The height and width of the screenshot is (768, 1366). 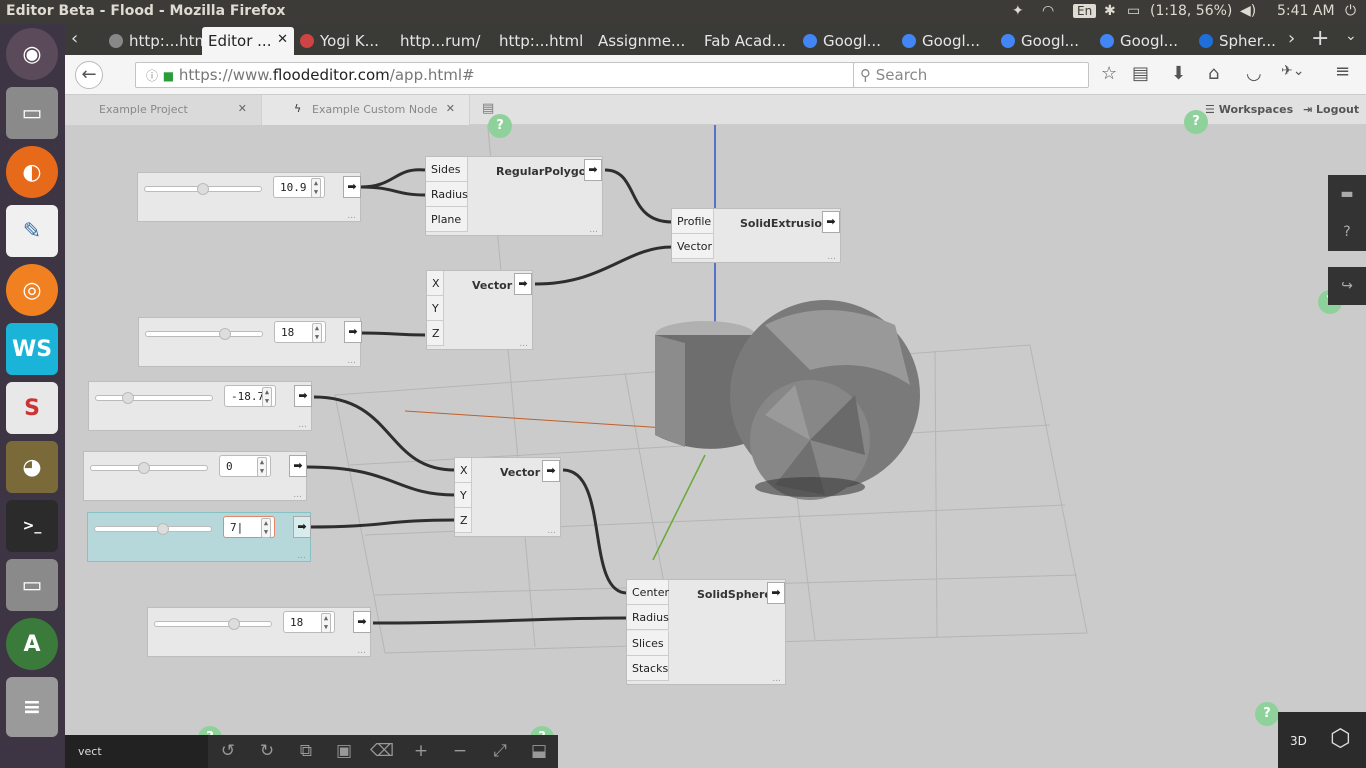 What do you see at coordinates (435, 283) in the screenshot?
I see `input-port-x: X` at bounding box center [435, 283].